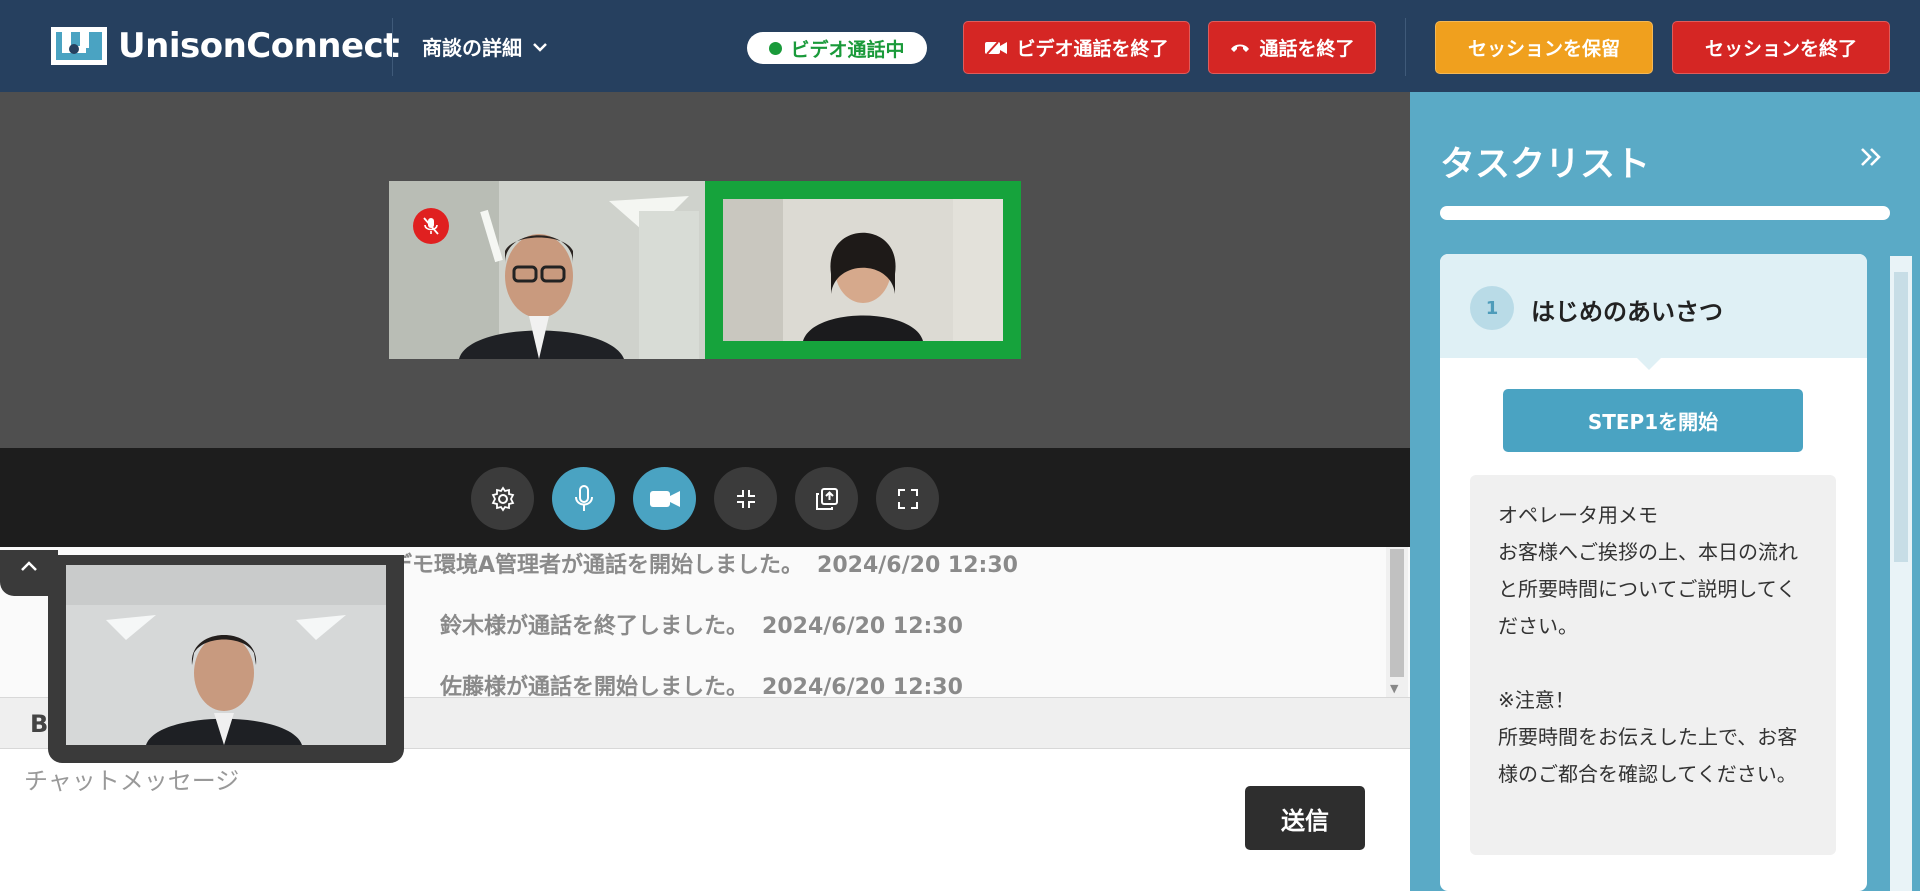  I want to click on step-header-pointer, so click(1649, 364).